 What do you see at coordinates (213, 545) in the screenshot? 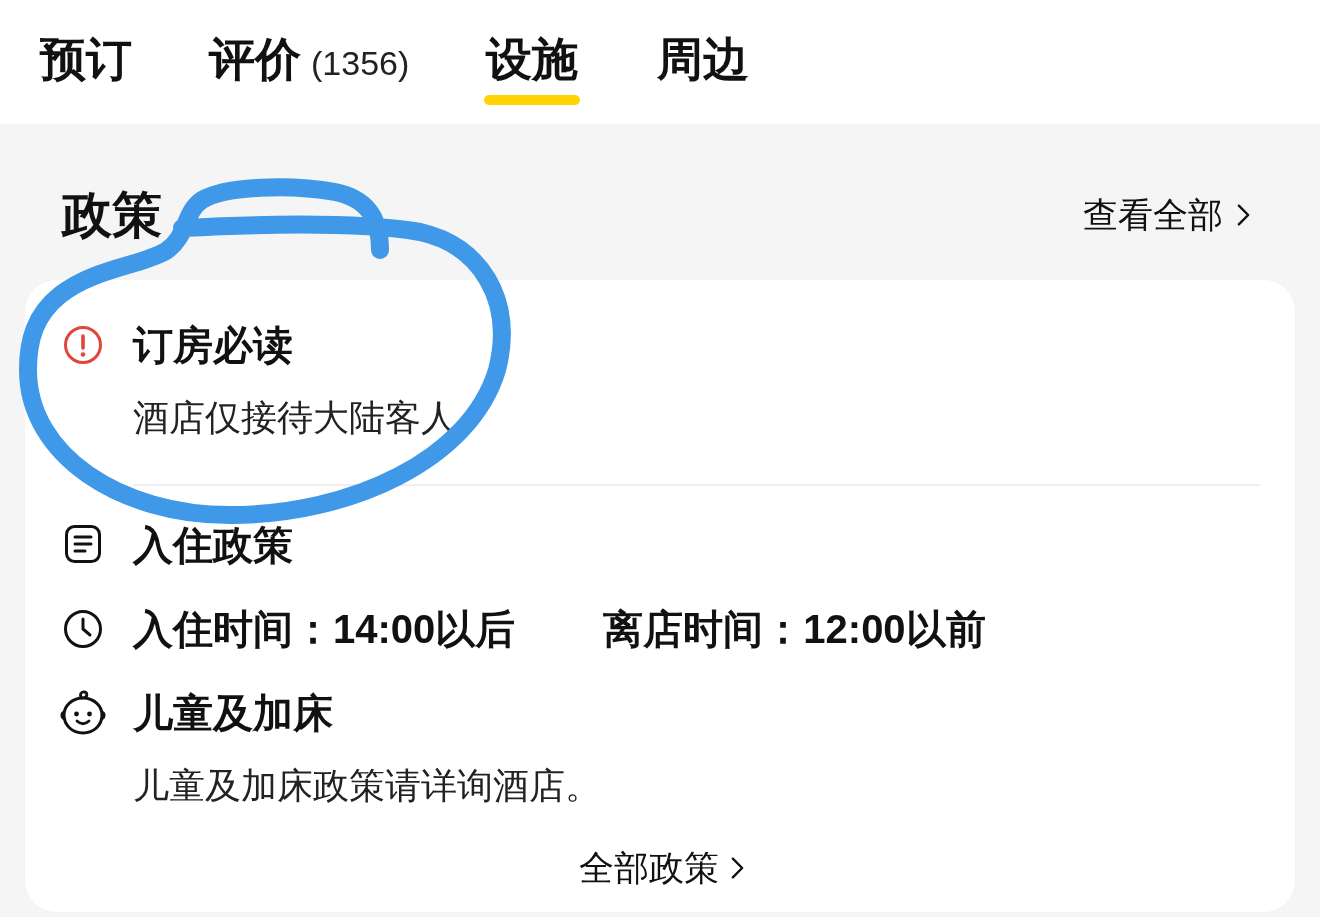
I see `policy-title: 入住政策` at bounding box center [213, 545].